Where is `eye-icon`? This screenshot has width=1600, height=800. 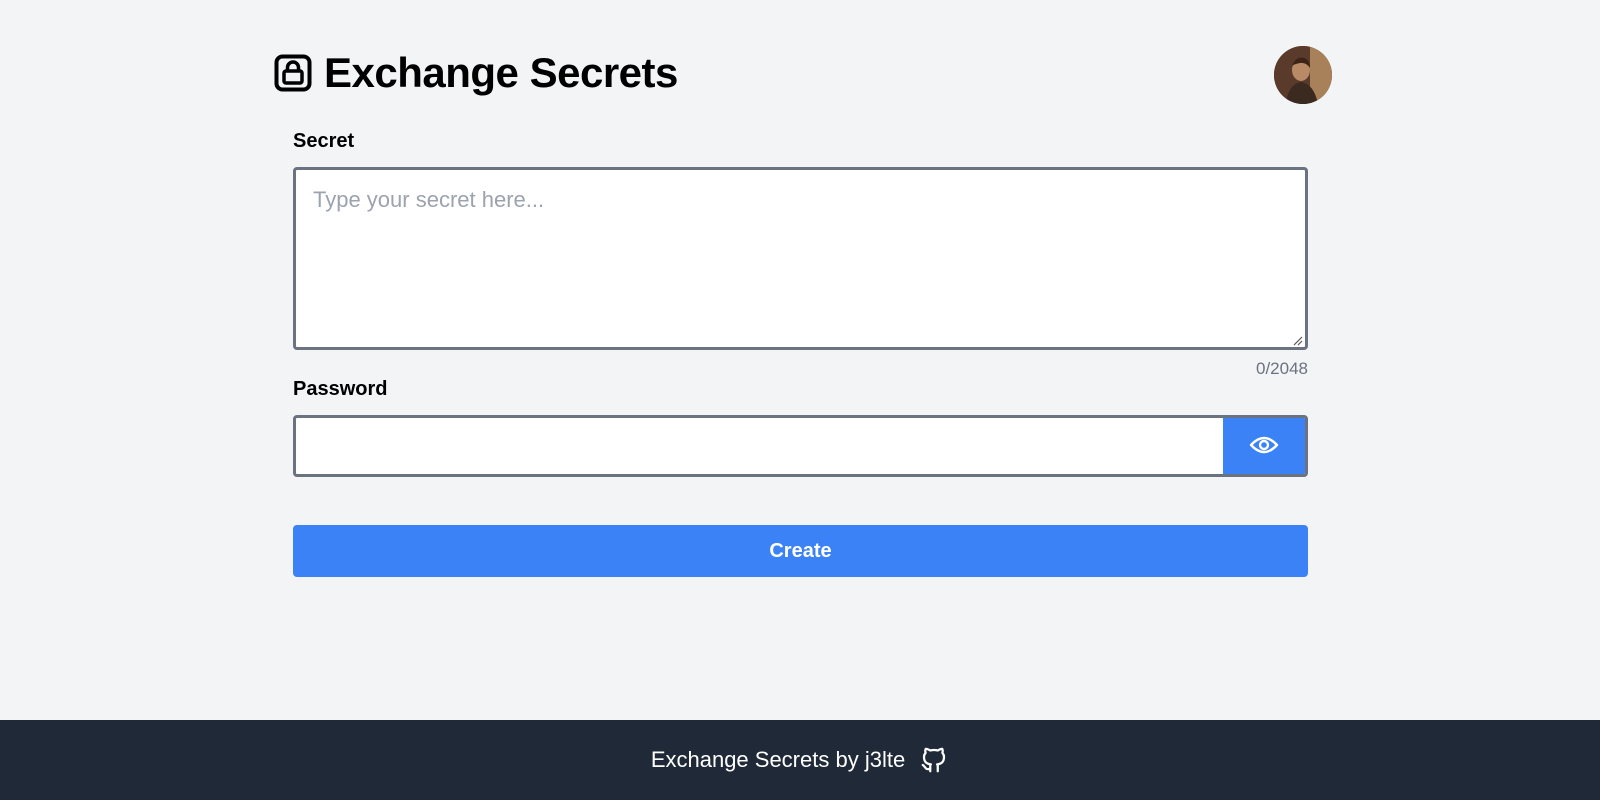 eye-icon is located at coordinates (1264, 446).